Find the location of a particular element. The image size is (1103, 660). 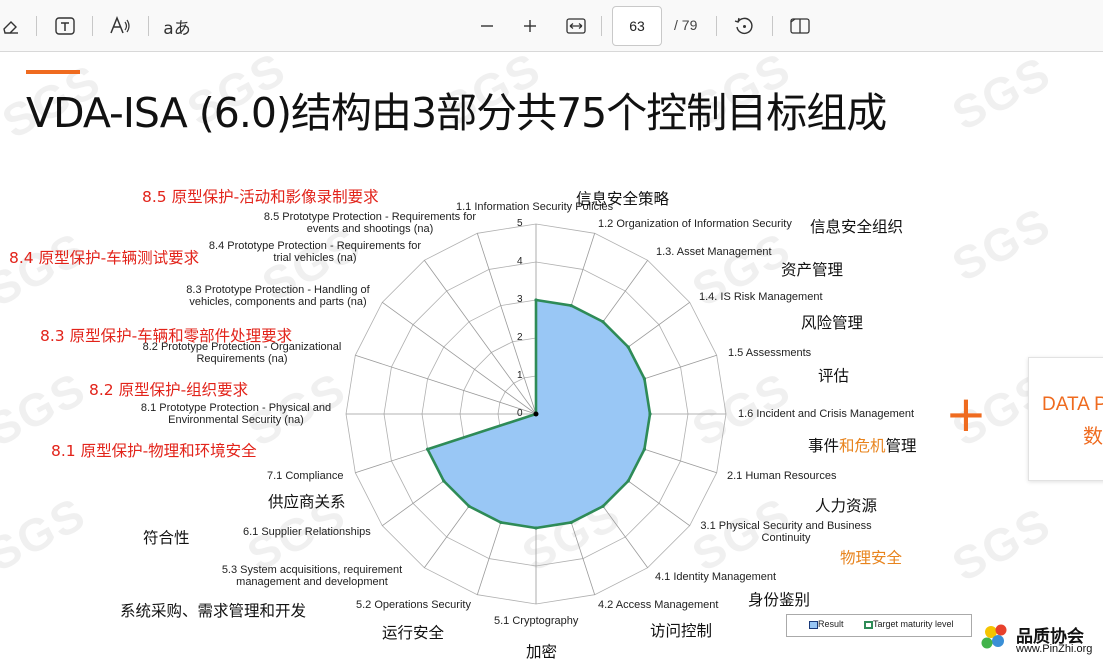

axis-label-zh: 人力资源 is located at coordinates (846, 506).